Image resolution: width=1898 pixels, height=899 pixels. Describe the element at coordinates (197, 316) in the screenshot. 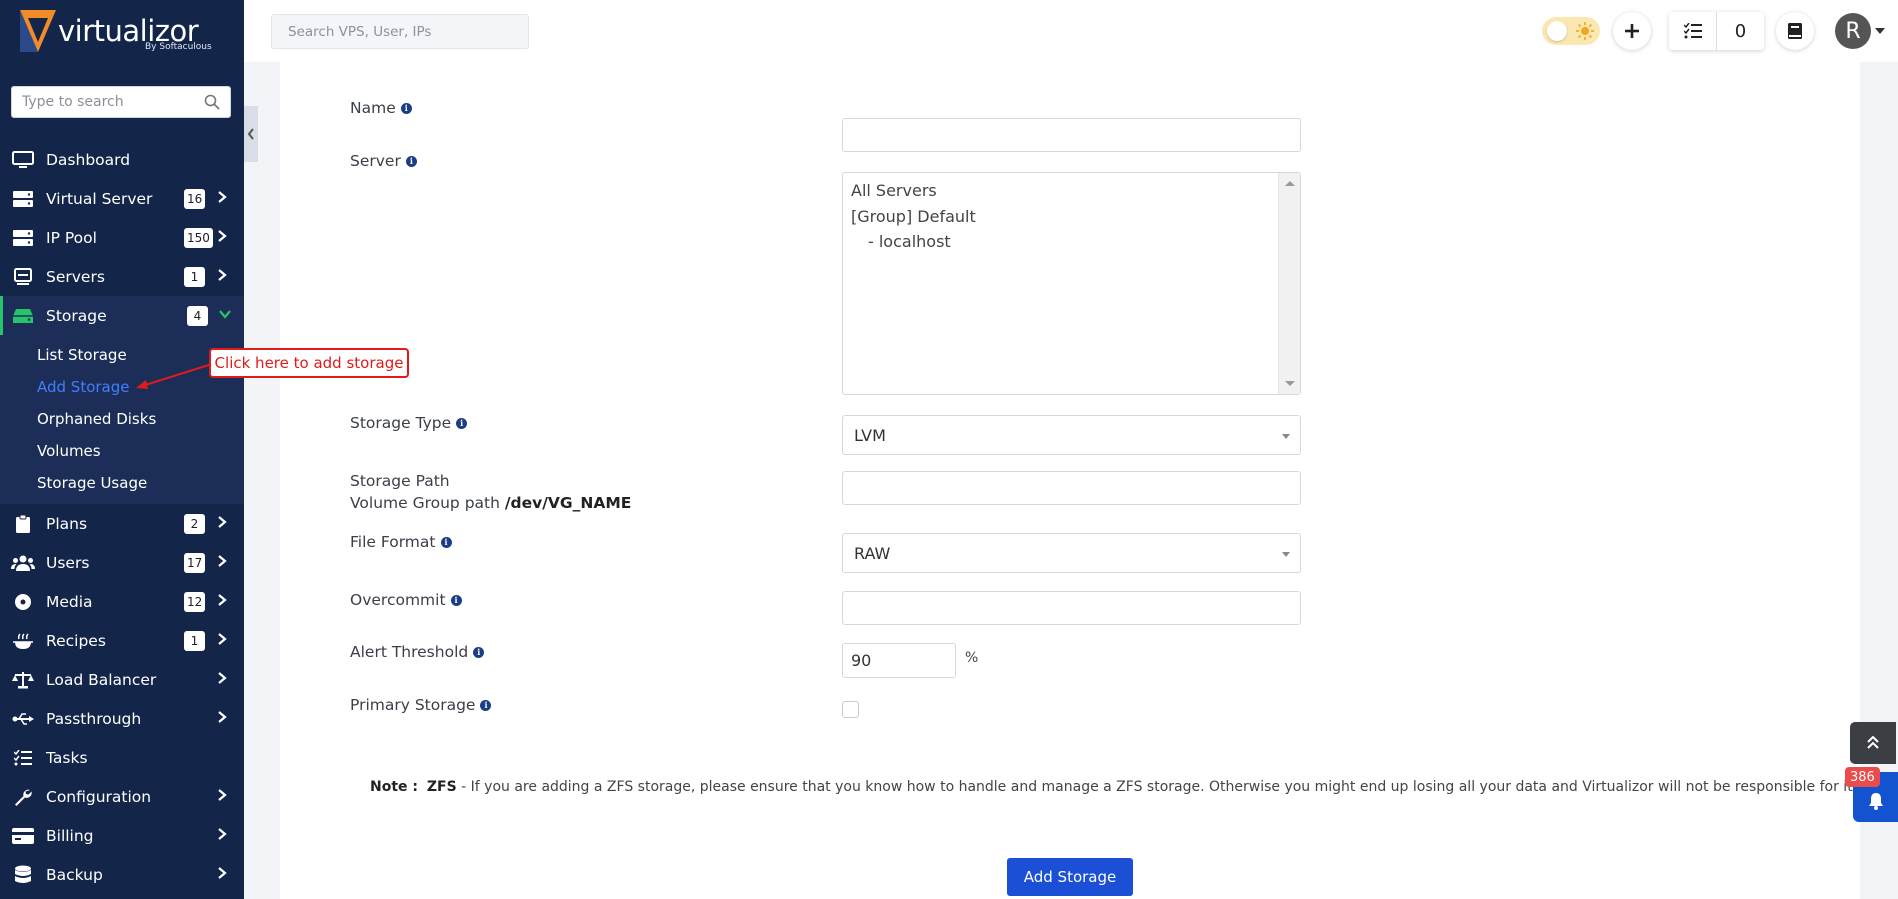

I see `count-badge: 4` at that location.